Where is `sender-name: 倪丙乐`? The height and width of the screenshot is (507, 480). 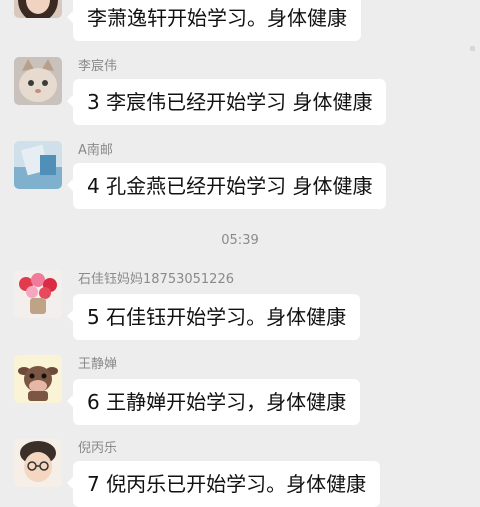 sender-name: 倪丙乐 is located at coordinates (98, 448).